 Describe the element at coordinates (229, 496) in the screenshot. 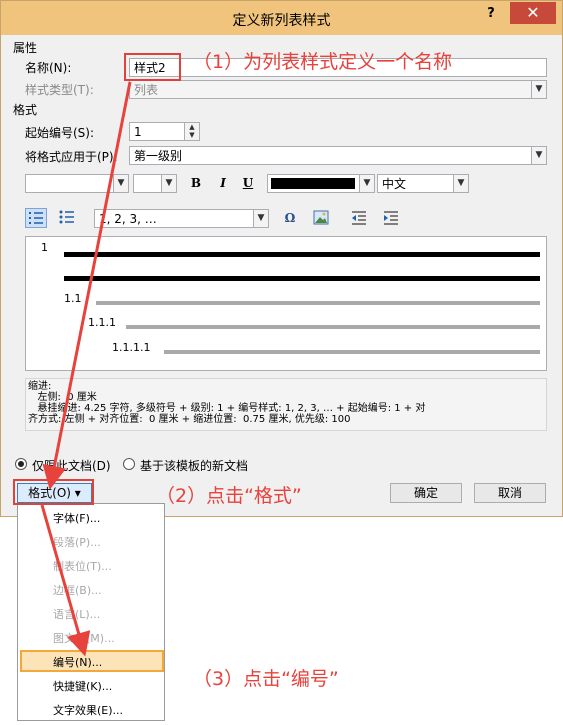

I see `annotation-step2: （2）点击“格式”` at that location.